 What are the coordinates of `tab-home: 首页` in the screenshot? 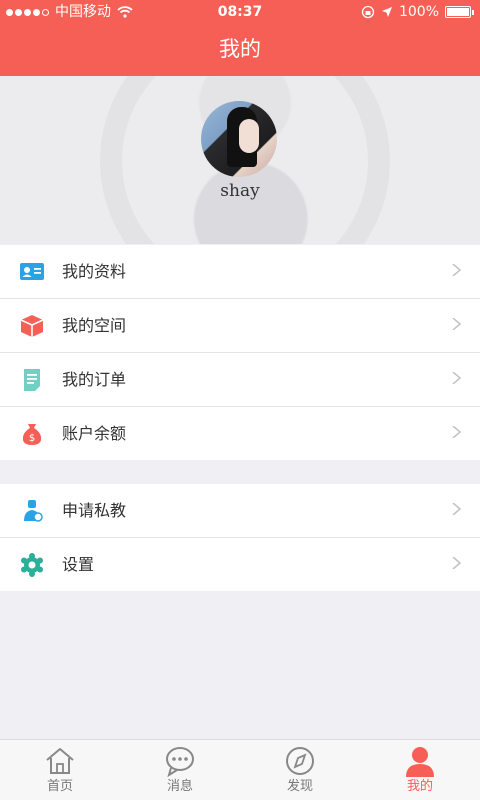 It's located at (60, 770).